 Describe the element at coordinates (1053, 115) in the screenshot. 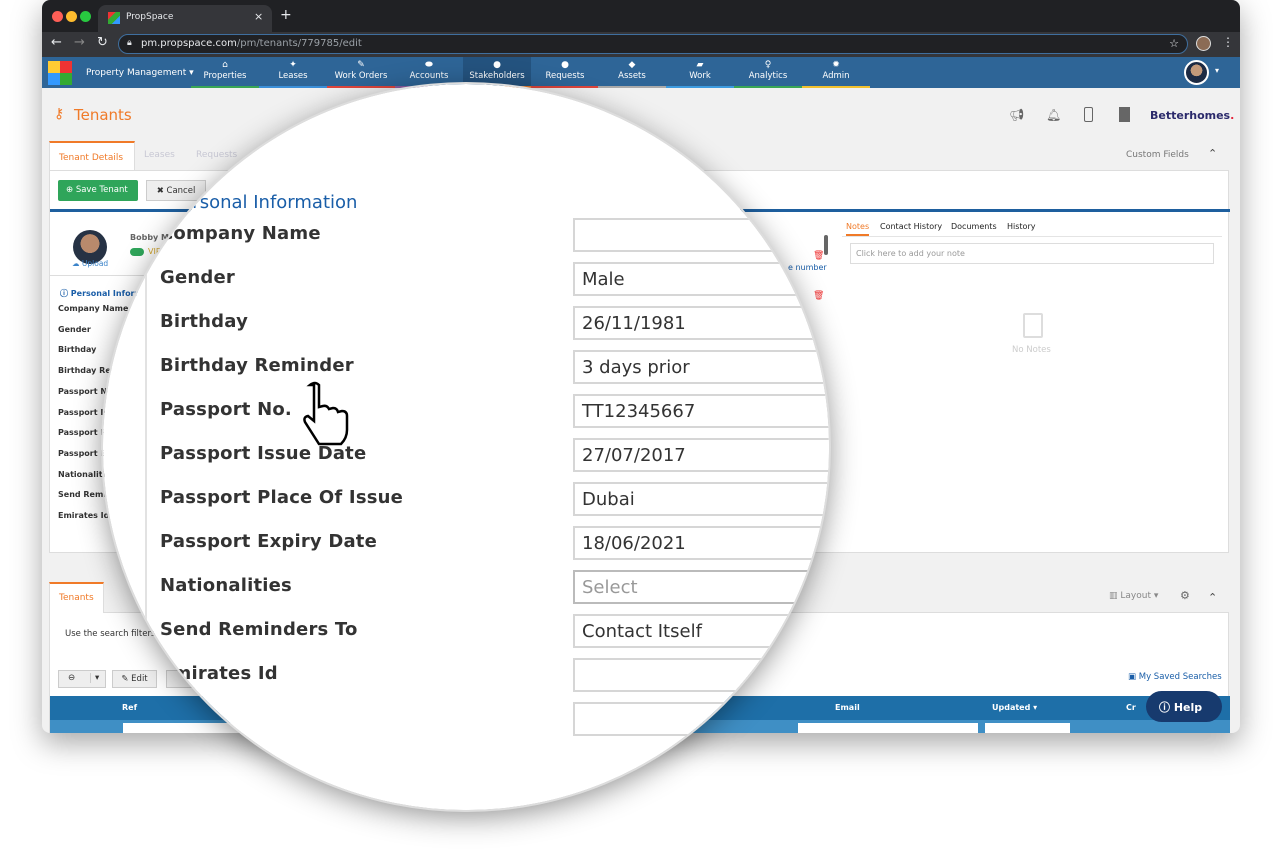

I see `bell-icon: 🔔︎` at that location.